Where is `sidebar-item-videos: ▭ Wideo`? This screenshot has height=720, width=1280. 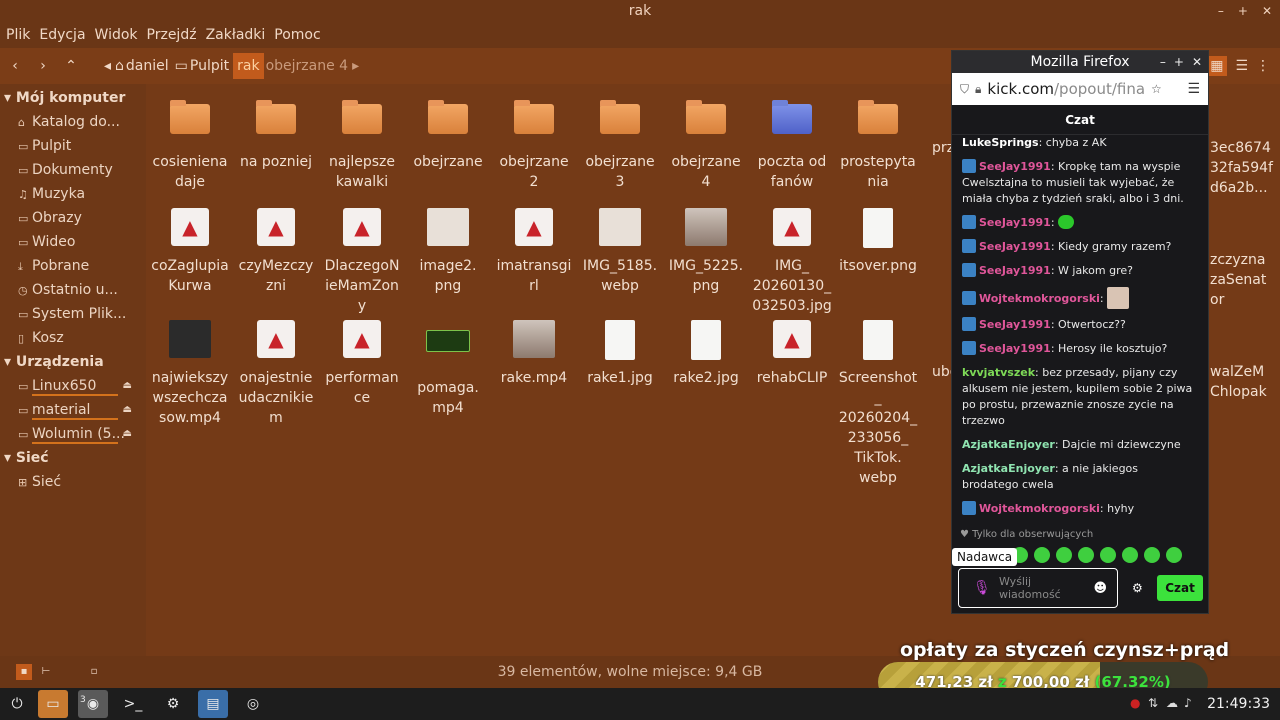
sidebar-item-videos: ▭ Wideo is located at coordinates (73, 242).